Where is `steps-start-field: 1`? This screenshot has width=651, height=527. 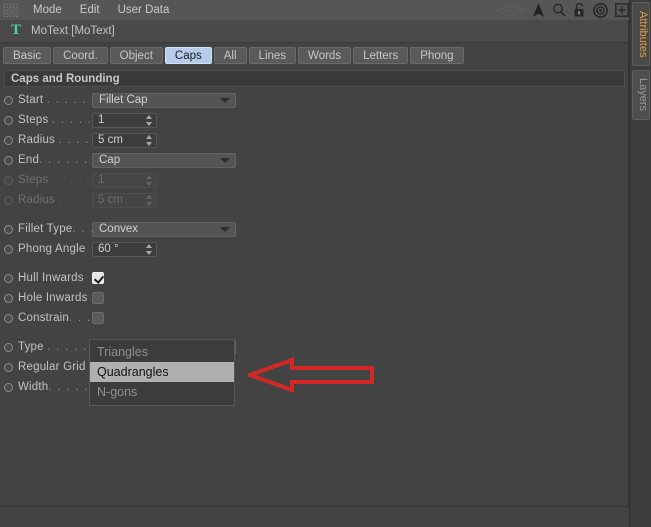
steps-start-field: 1 is located at coordinates (124, 120).